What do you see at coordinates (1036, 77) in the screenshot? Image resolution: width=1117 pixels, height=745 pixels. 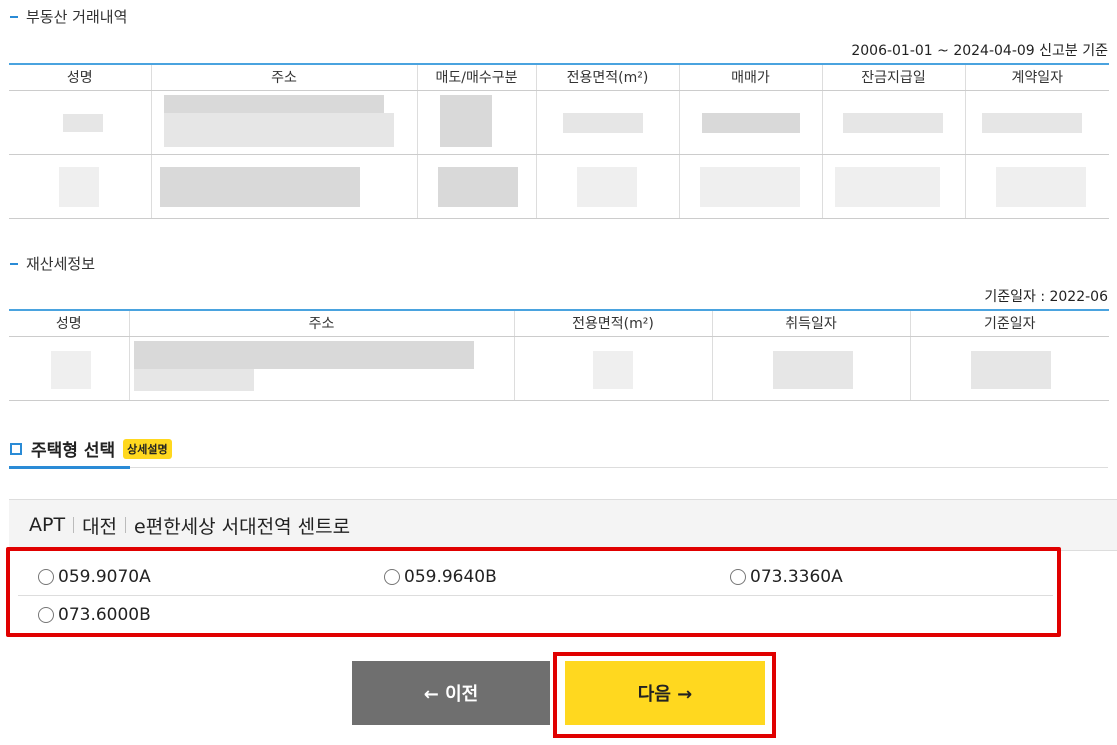 I see `col-header-contract-date: 계약일자` at bounding box center [1036, 77].